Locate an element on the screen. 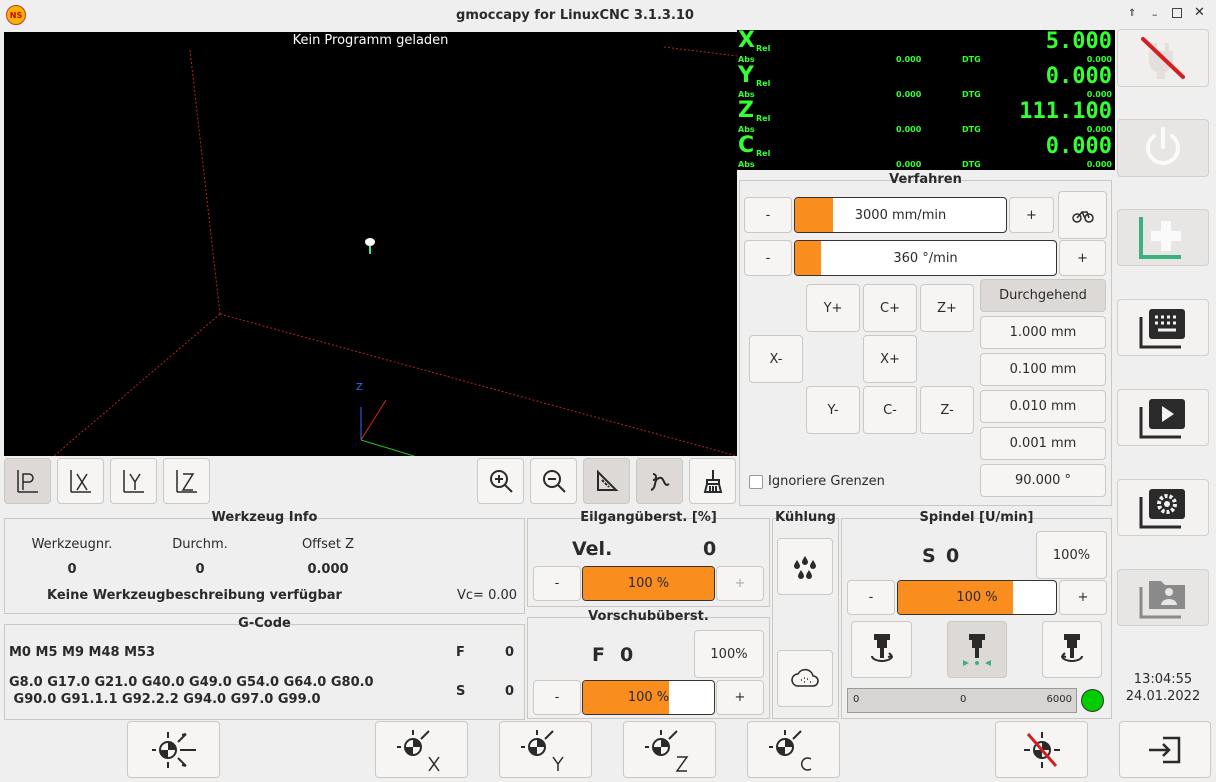 The height and width of the screenshot is (782, 1216). gcode-s-value: 0 is located at coordinates (510, 691).